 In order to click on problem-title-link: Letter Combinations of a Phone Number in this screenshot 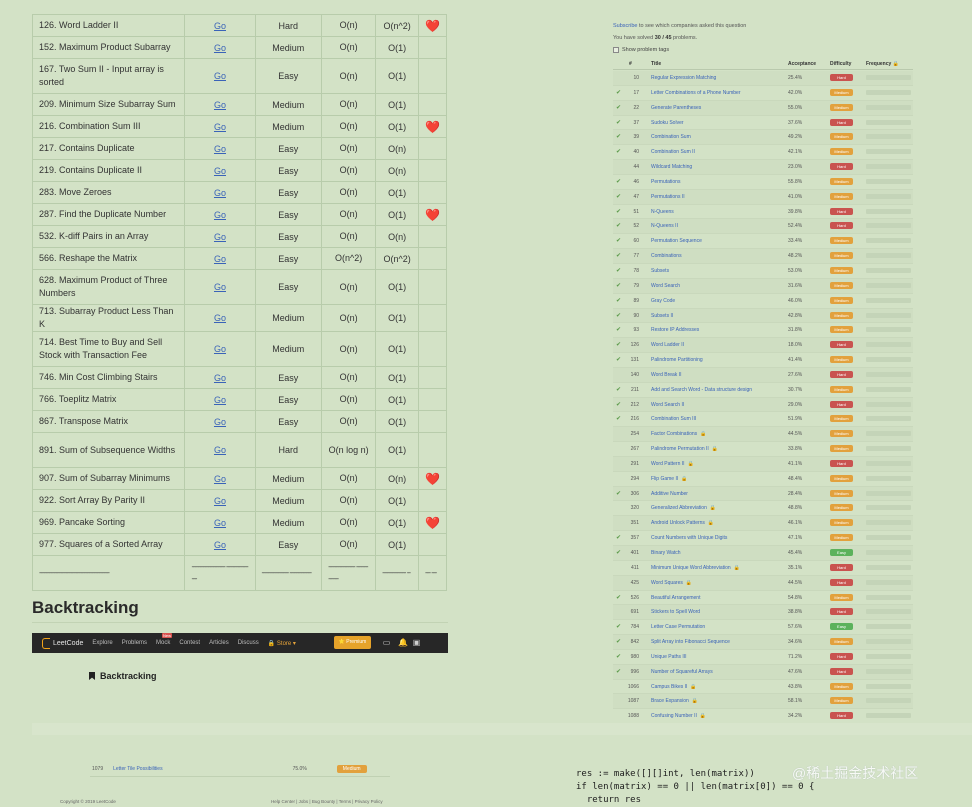, I will do `click(696, 93)`.